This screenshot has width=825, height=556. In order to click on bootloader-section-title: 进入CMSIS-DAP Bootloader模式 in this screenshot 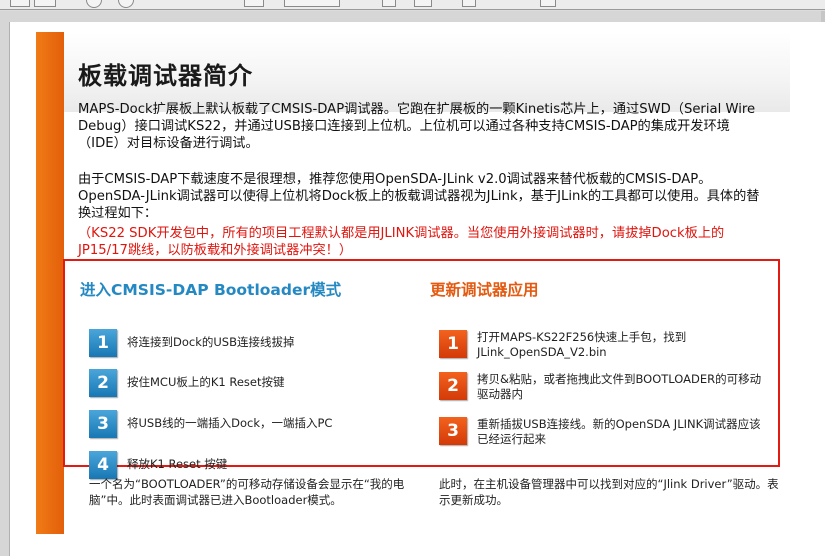, I will do `click(211, 290)`.